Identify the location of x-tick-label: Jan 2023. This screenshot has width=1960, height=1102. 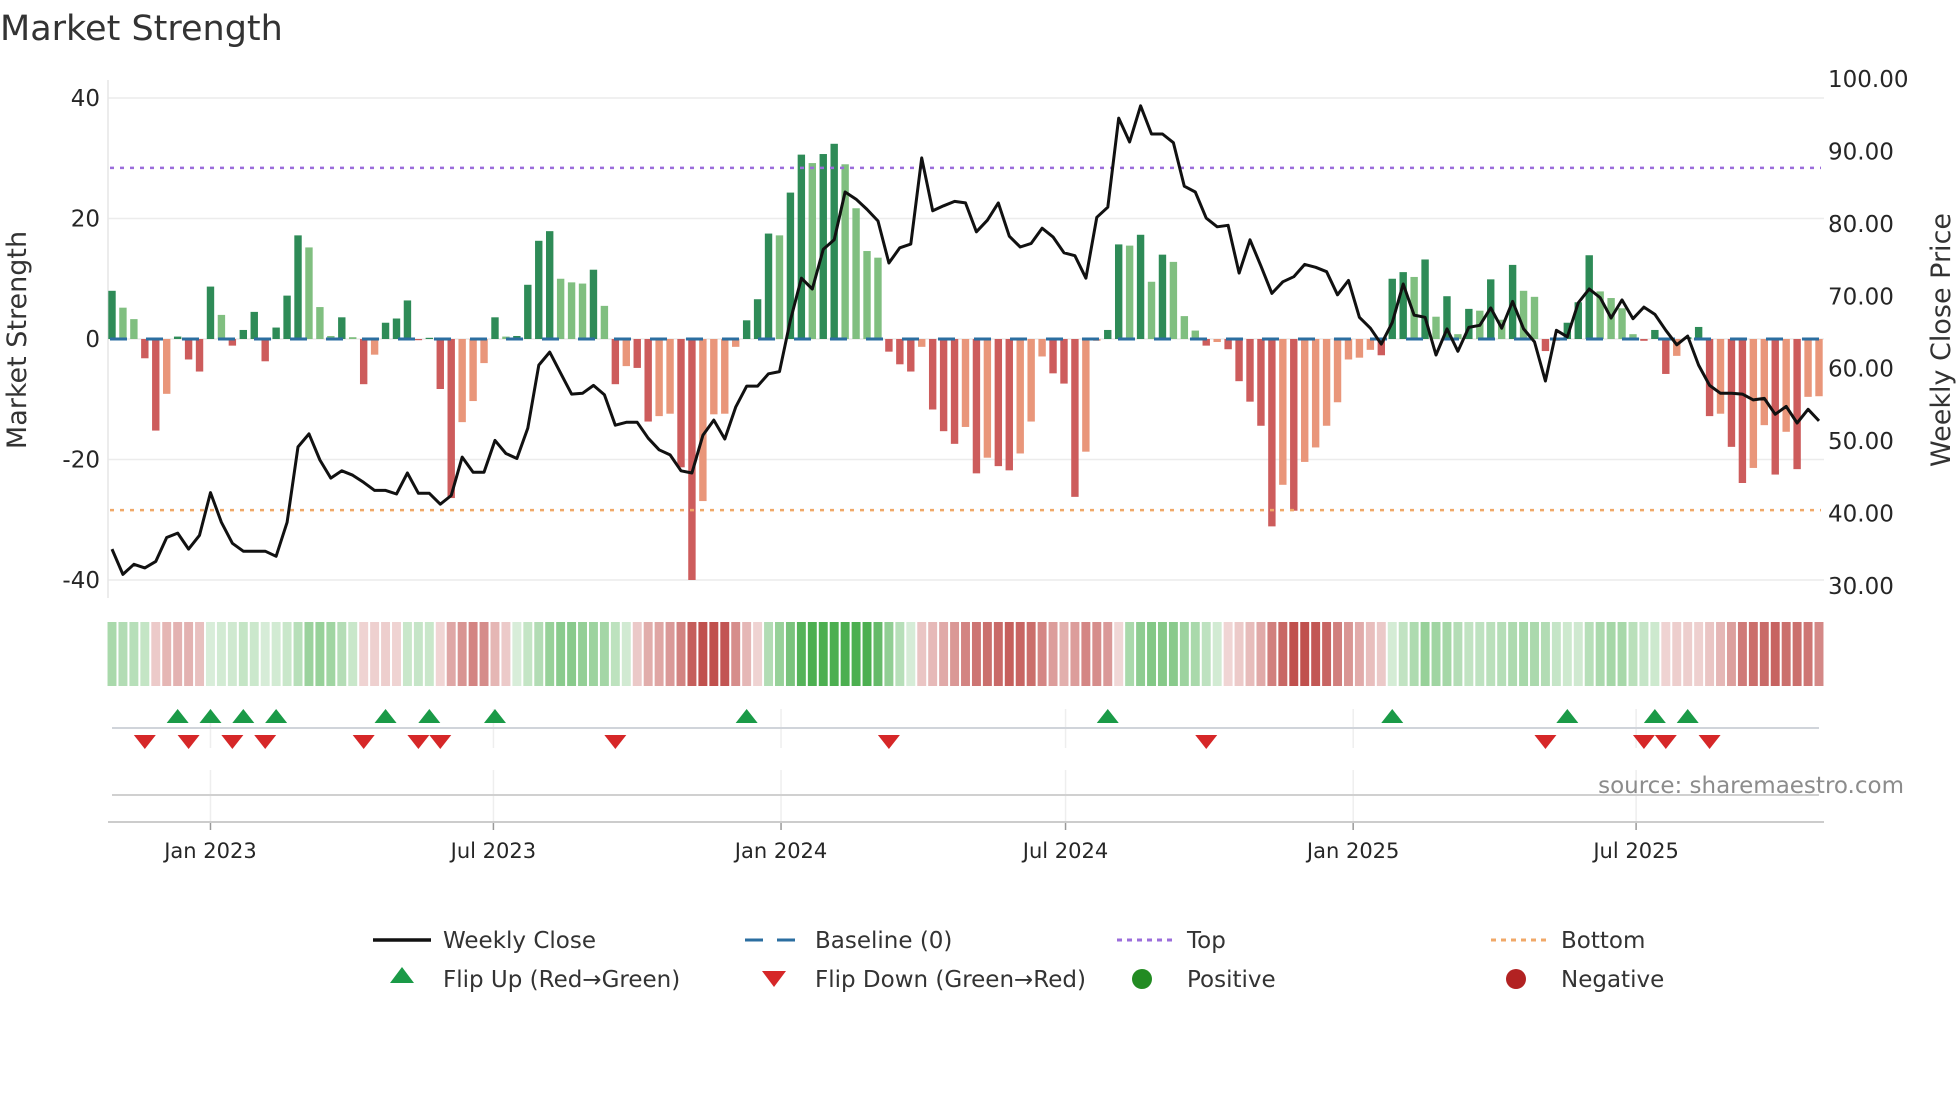
(209, 851).